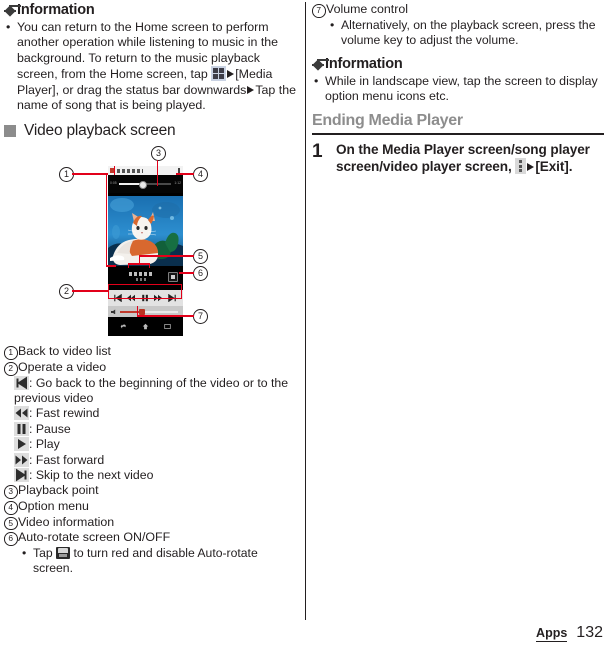 The height and width of the screenshot is (648, 609). What do you see at coordinates (200, 175) in the screenshot?
I see `callout-4: 4` at bounding box center [200, 175].